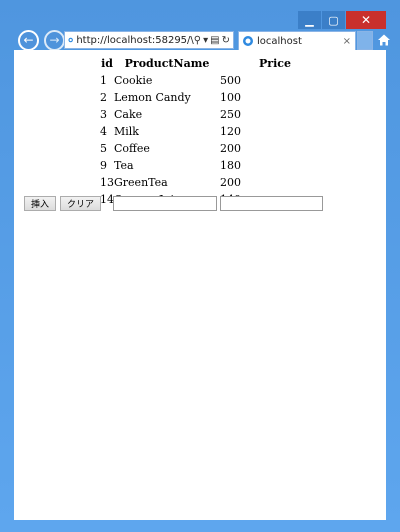 The image size is (400, 532). Describe the element at coordinates (132, 148) in the screenshot. I see `cell-name: Coffee` at that location.